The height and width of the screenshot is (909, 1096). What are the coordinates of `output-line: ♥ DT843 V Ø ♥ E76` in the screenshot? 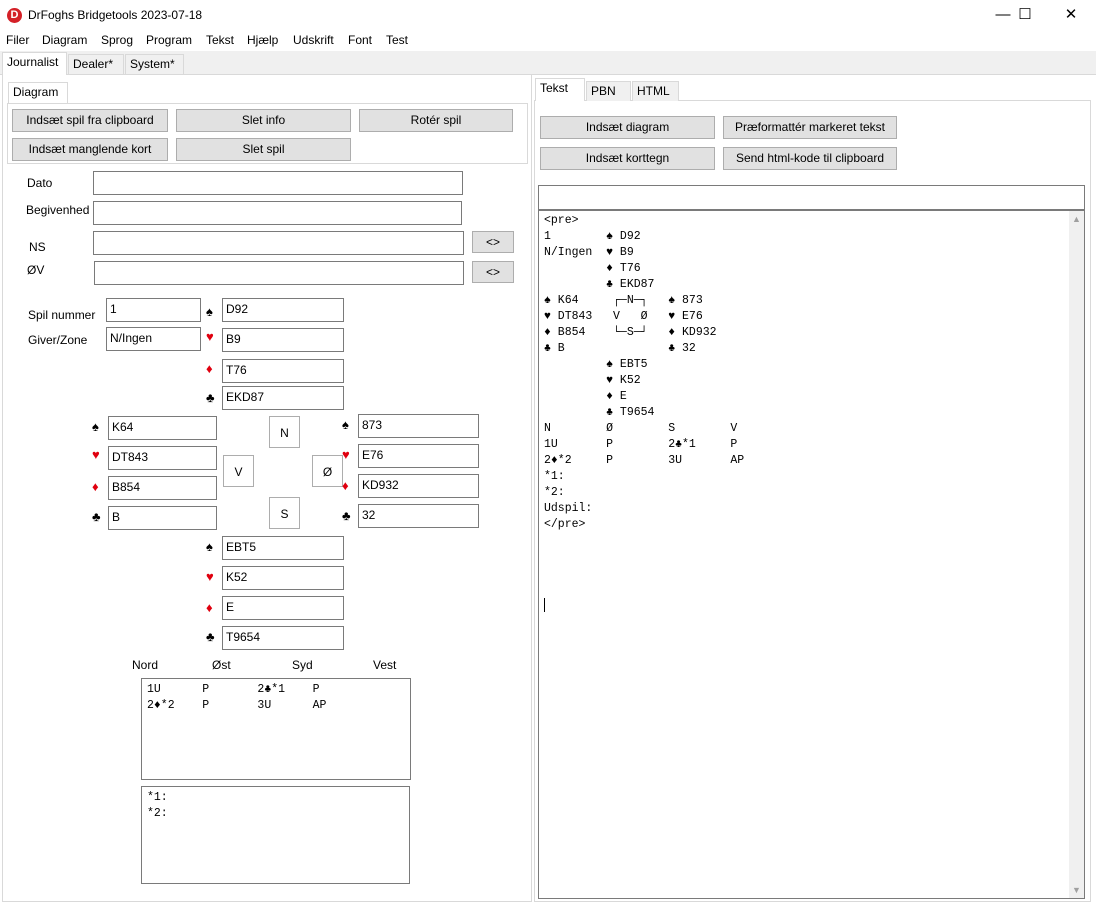 It's located at (623, 316).